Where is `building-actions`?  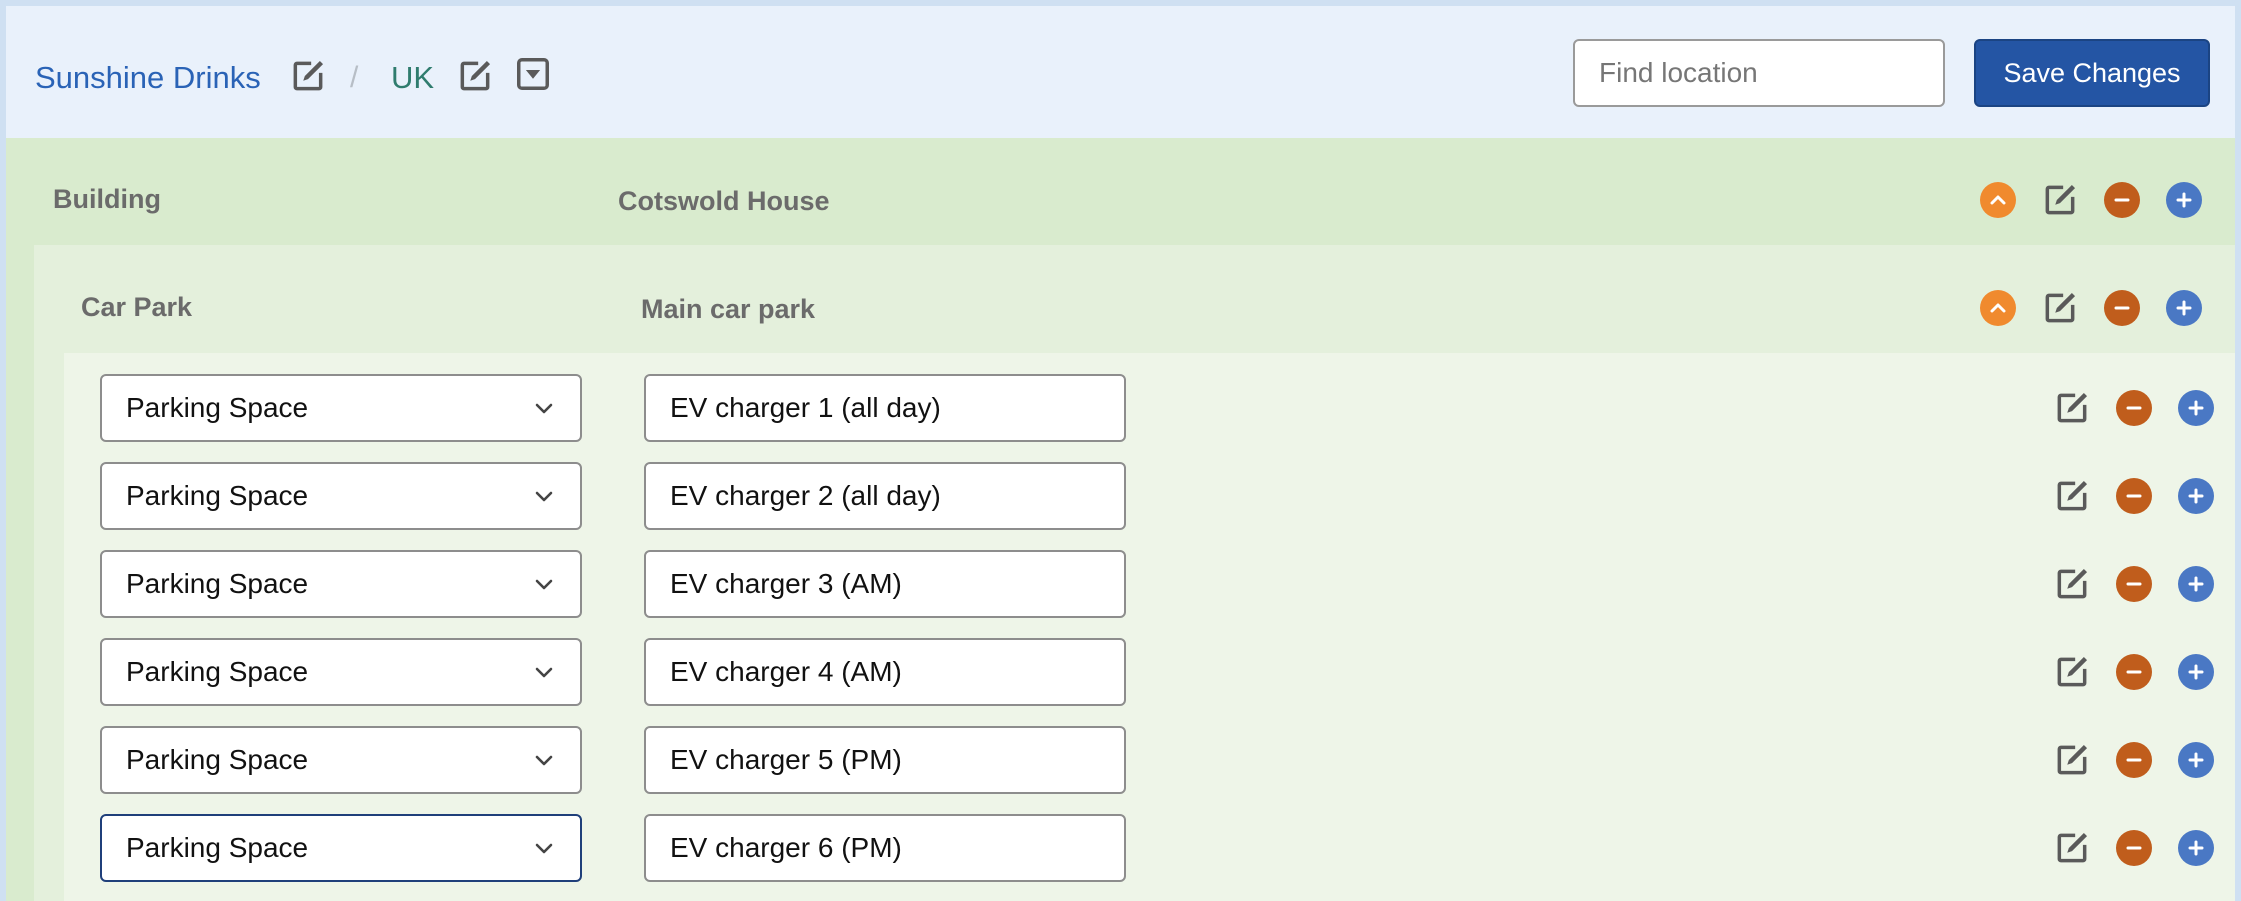 building-actions is located at coordinates (2091, 200).